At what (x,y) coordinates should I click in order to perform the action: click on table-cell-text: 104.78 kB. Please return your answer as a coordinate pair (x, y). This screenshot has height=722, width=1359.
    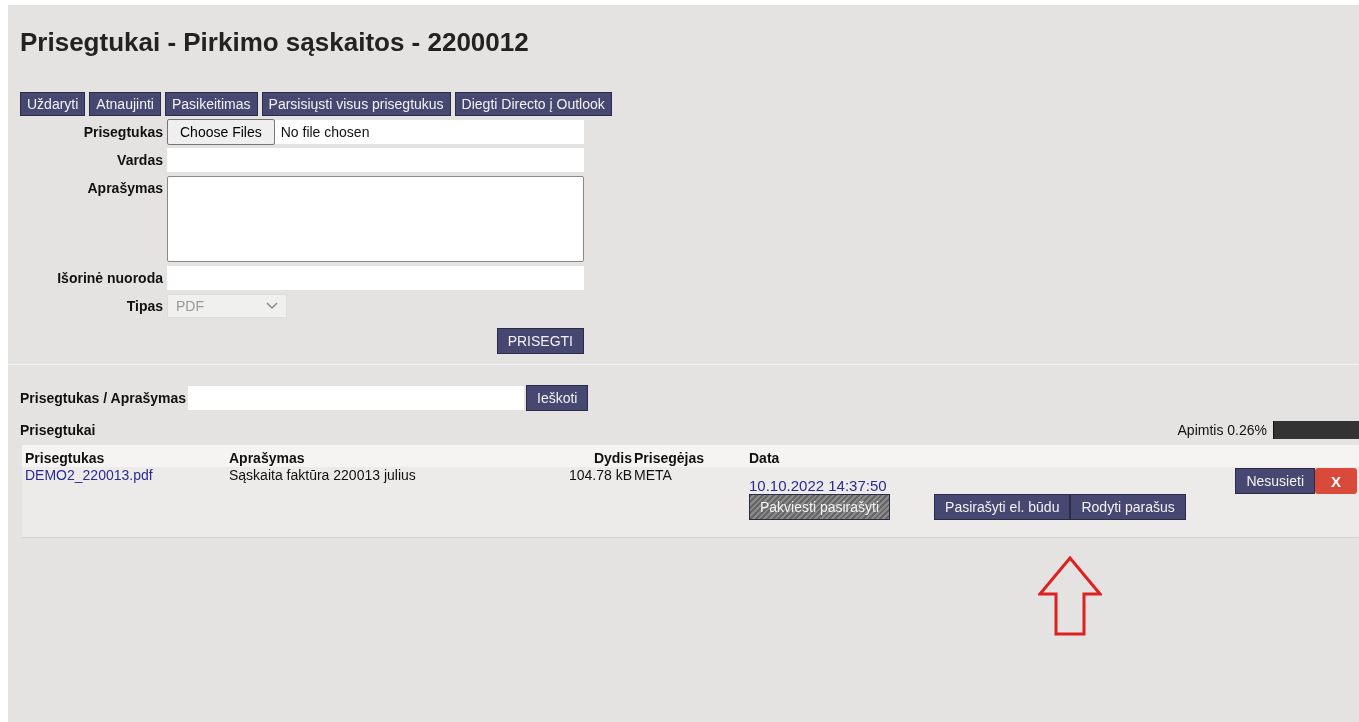
    Looking at the image, I should click on (600, 476).